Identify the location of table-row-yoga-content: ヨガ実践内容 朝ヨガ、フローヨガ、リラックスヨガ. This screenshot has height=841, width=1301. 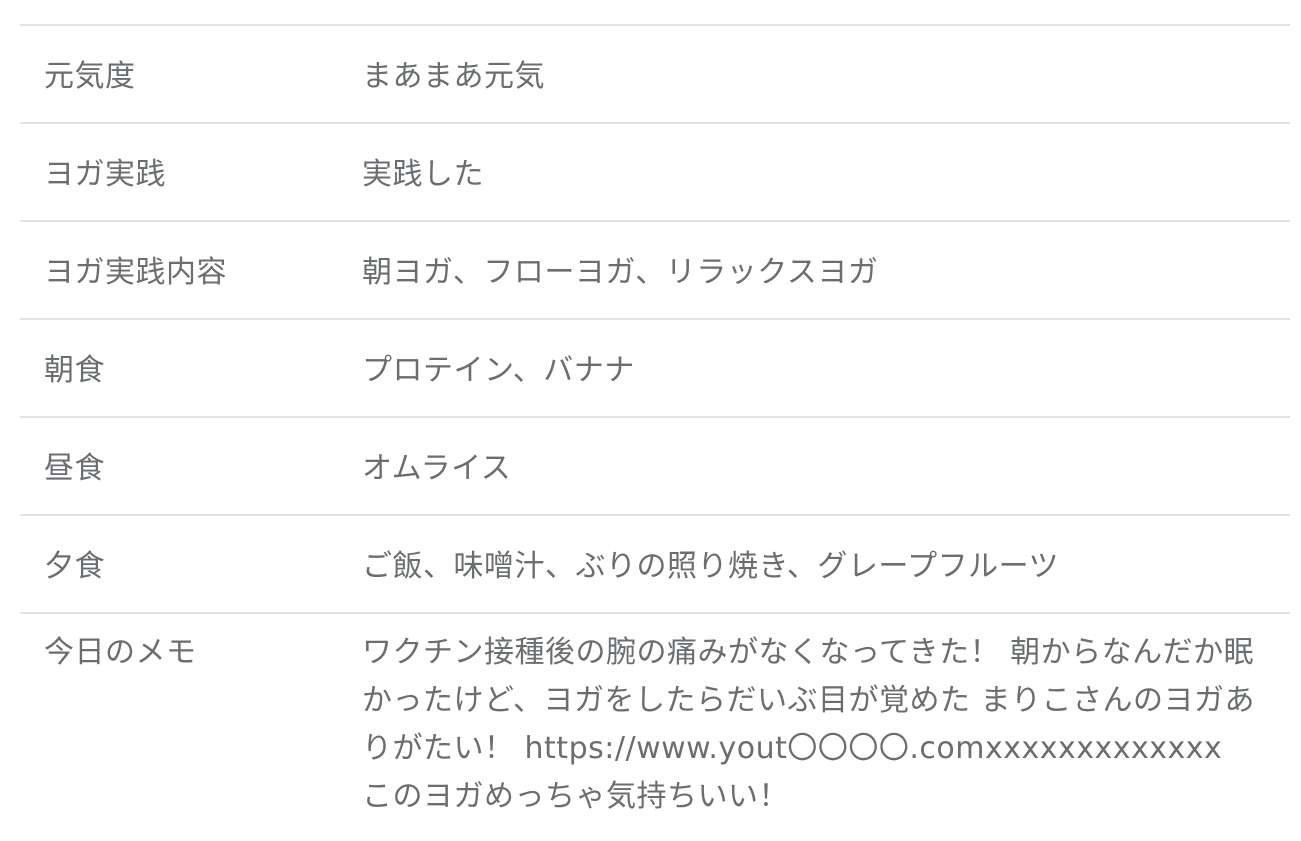
(655, 271).